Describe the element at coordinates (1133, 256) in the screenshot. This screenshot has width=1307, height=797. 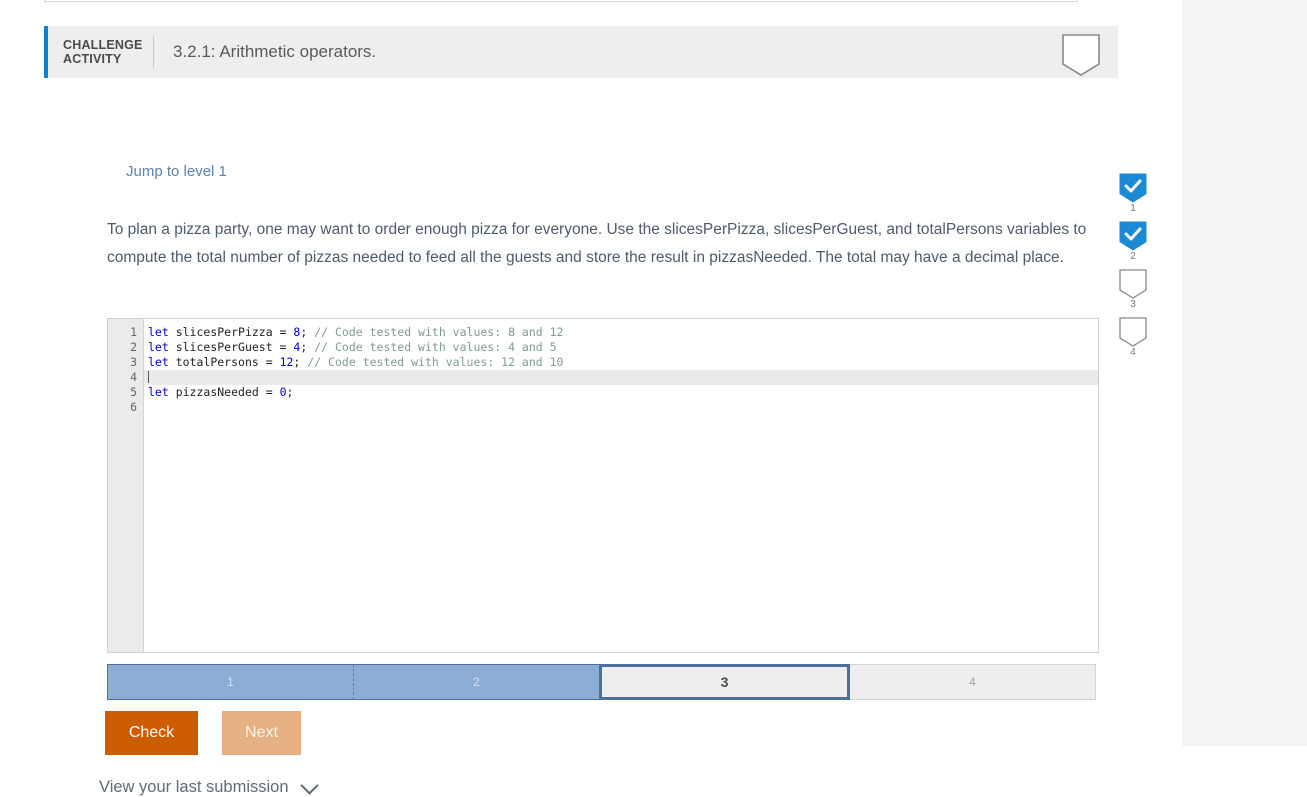
I see `level-indicator-number: 2` at that location.